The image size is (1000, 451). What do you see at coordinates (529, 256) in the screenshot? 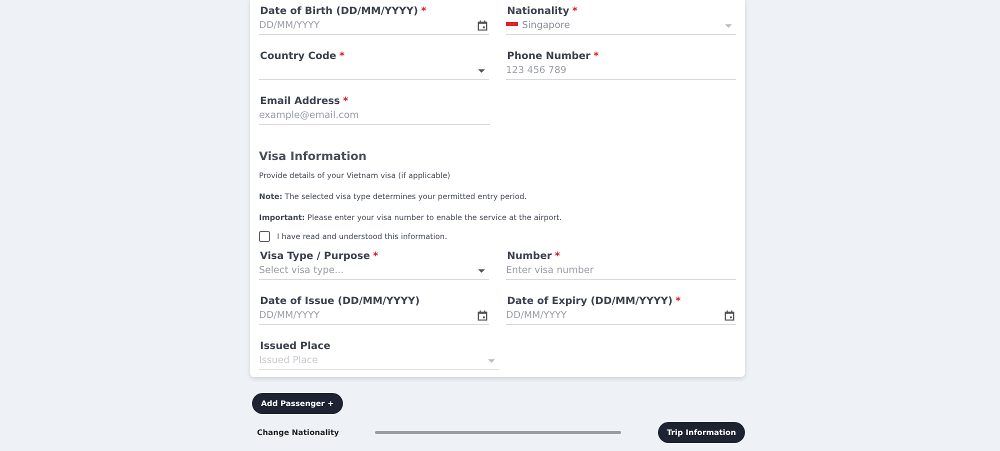
I see `field-label: Number` at bounding box center [529, 256].